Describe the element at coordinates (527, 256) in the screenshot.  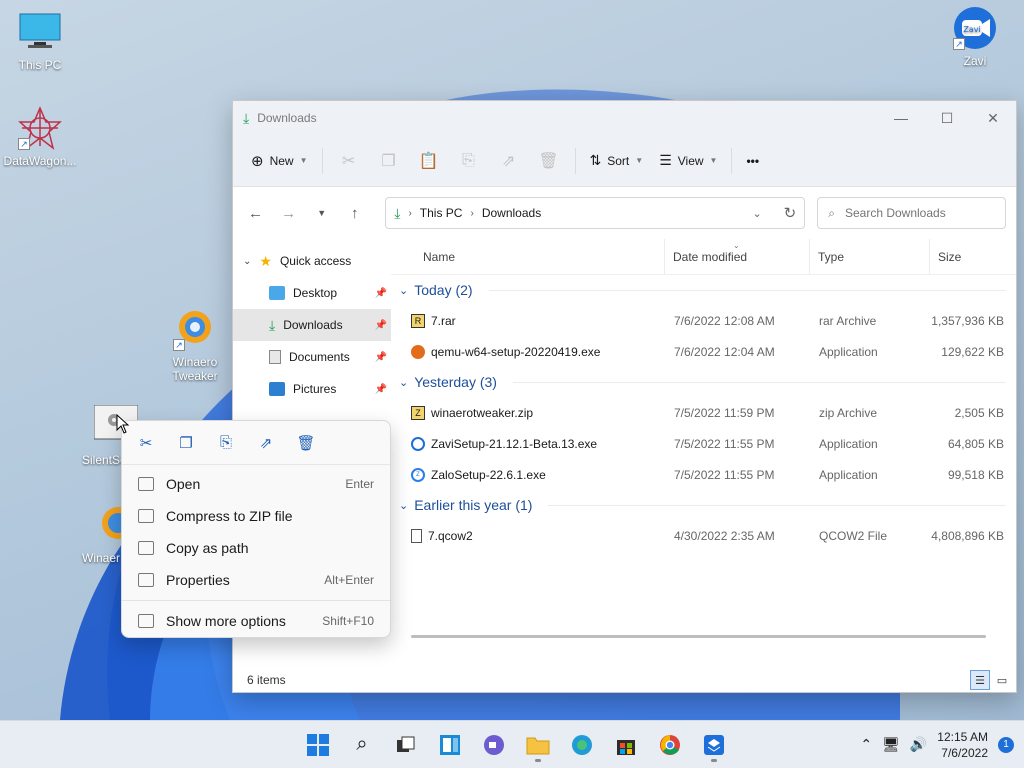
I see `column-header-name: Name` at that location.